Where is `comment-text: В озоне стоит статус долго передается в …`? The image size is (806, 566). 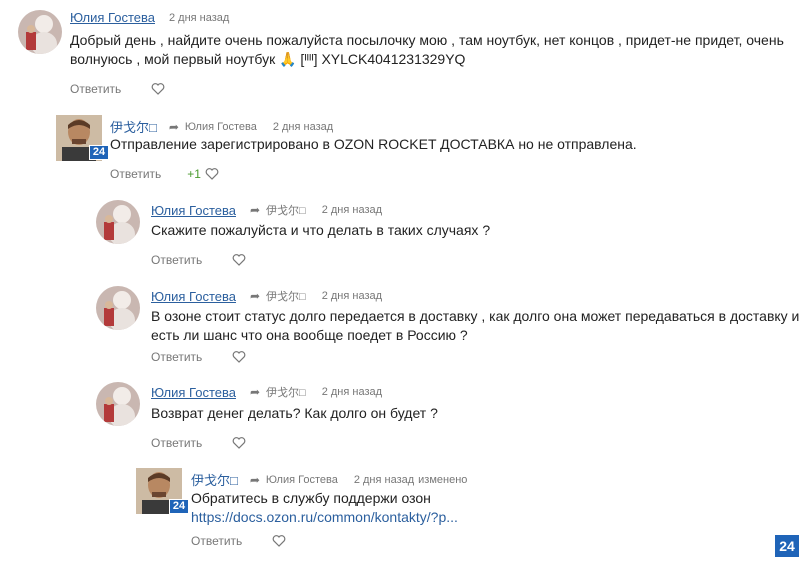
comment-text: В озоне стоит статус долго передается в … is located at coordinates (475, 325).